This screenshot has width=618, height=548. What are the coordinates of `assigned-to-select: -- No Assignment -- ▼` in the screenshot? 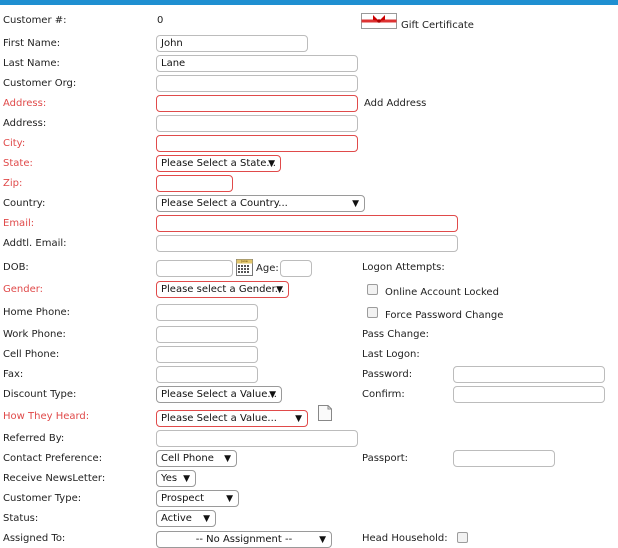 It's located at (244, 539).